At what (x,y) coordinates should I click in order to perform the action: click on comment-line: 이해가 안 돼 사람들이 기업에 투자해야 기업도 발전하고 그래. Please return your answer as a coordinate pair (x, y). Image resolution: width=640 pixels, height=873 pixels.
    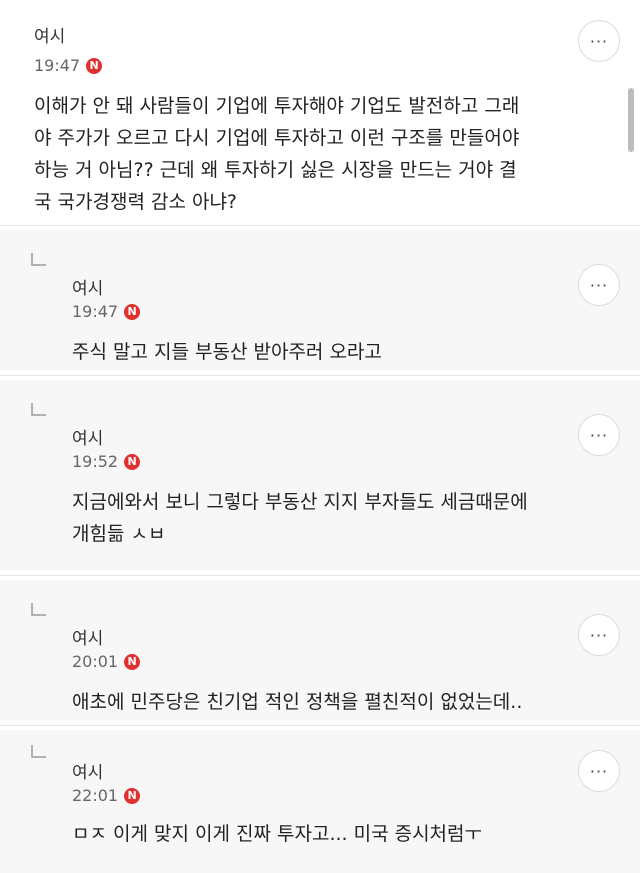
    Looking at the image, I should click on (277, 106).